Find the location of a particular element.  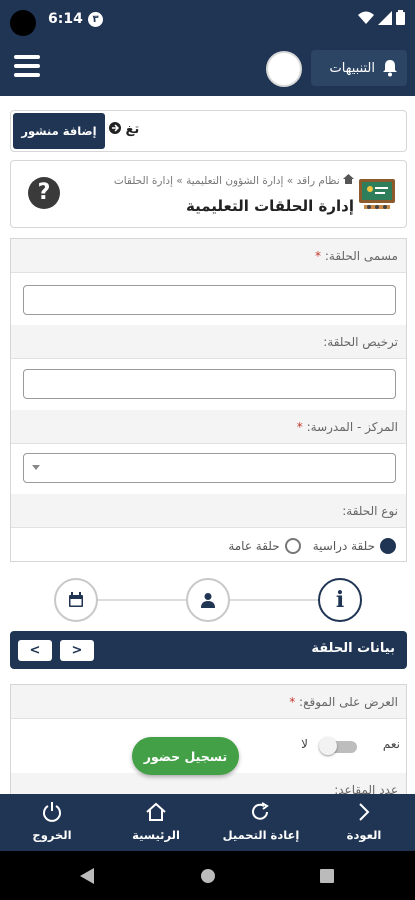

circle-type-radio-group: حلقة دراسية حلقة عامة is located at coordinates (208, 546).